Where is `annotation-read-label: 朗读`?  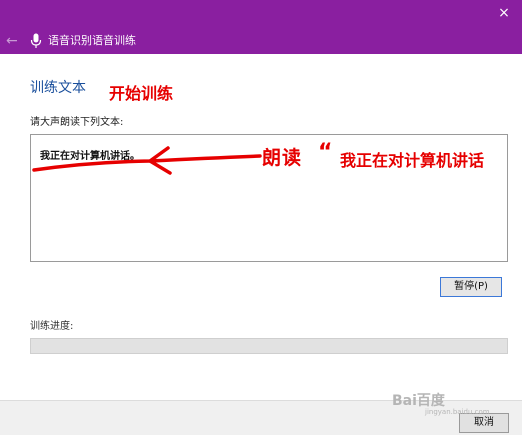 annotation-read-label: 朗读 is located at coordinates (282, 158).